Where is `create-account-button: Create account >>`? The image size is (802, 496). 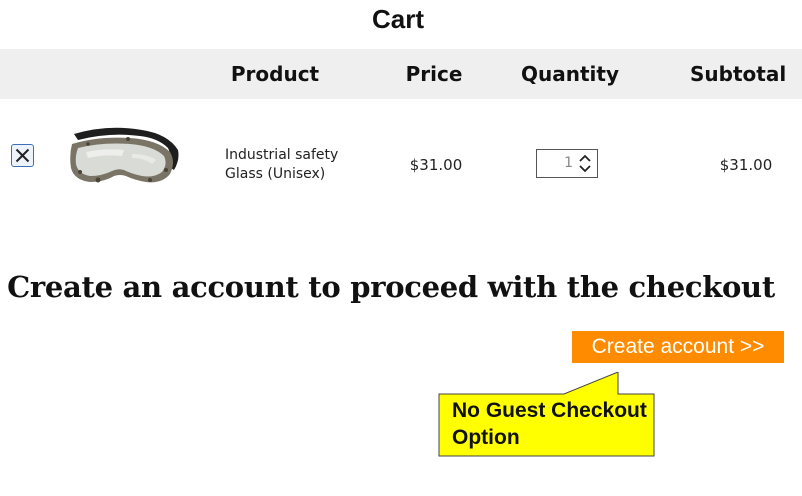 create-account-button: Create account >> is located at coordinates (678, 347).